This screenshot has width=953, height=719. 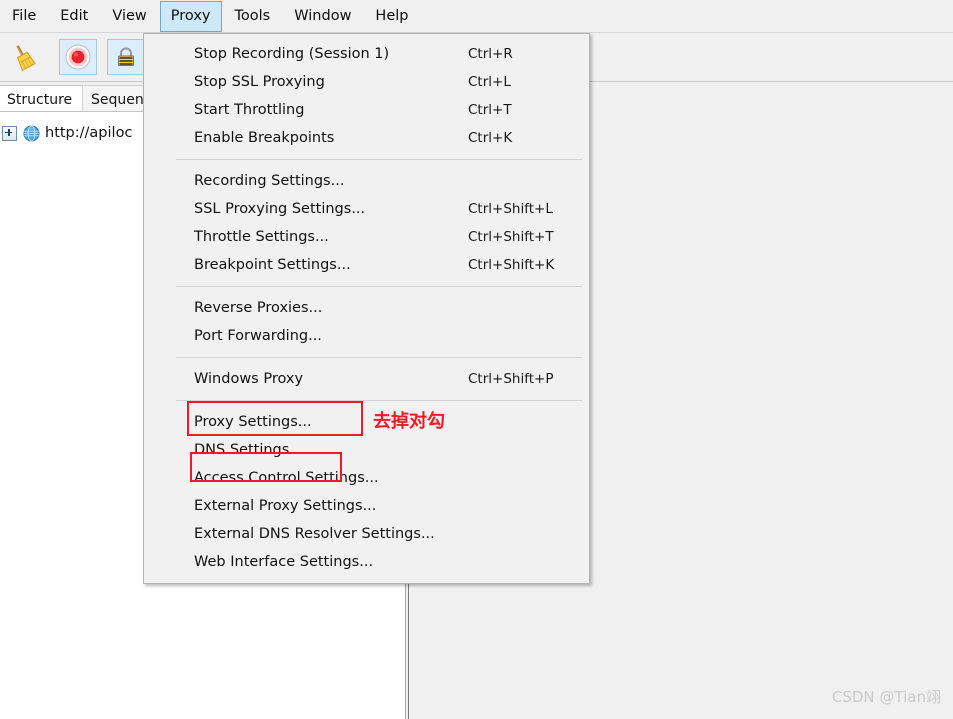 What do you see at coordinates (43, 98) in the screenshot?
I see `tab-structure: Structure` at bounding box center [43, 98].